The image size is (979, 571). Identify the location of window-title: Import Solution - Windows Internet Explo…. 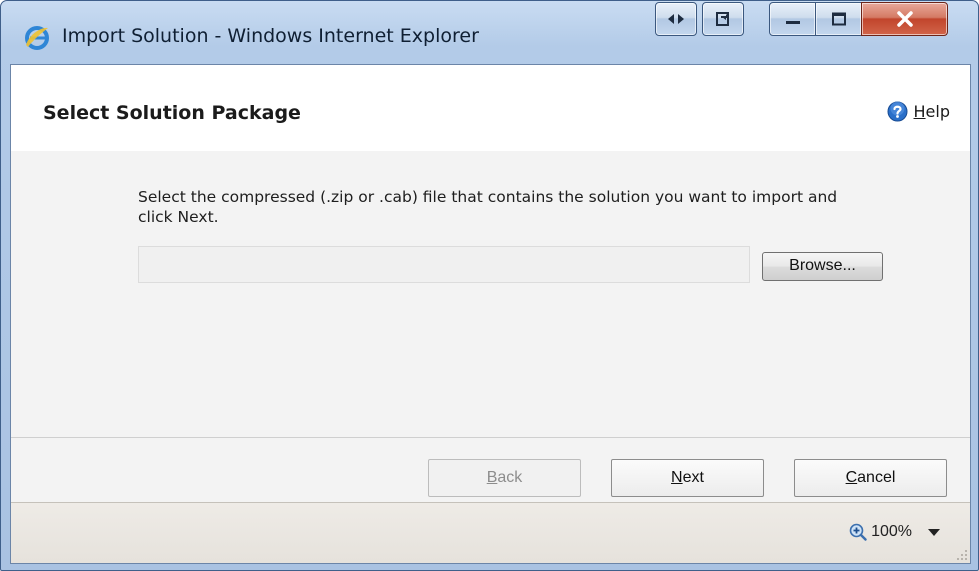
(270, 36).